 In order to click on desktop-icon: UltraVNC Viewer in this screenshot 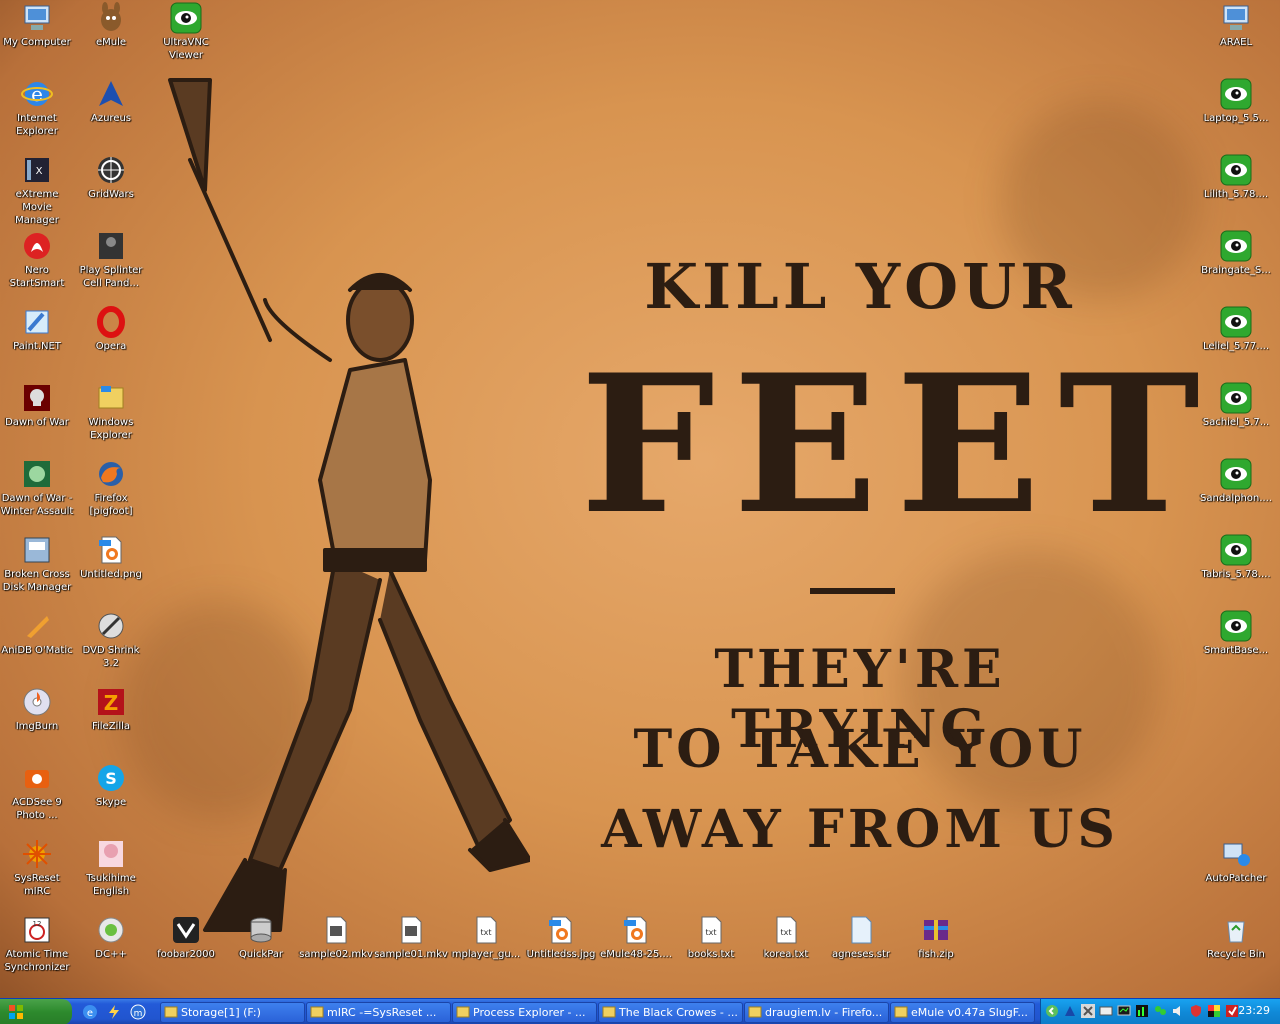, I will do `click(186, 32)`.